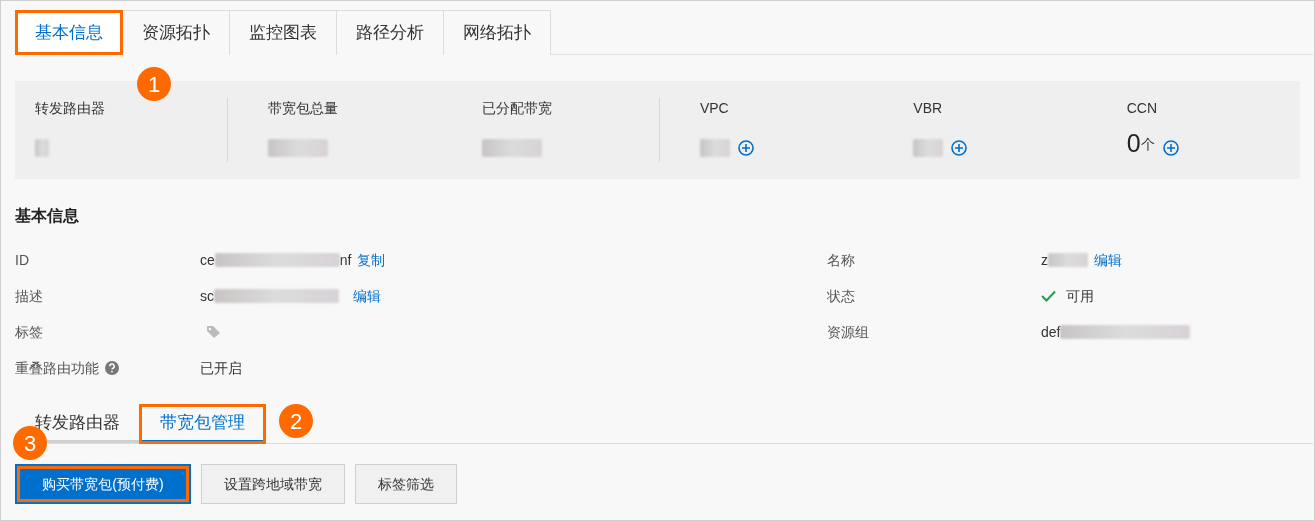 Image resolution: width=1315 pixels, height=521 pixels. I want to click on tab: 资源拓扑, so click(176, 32).